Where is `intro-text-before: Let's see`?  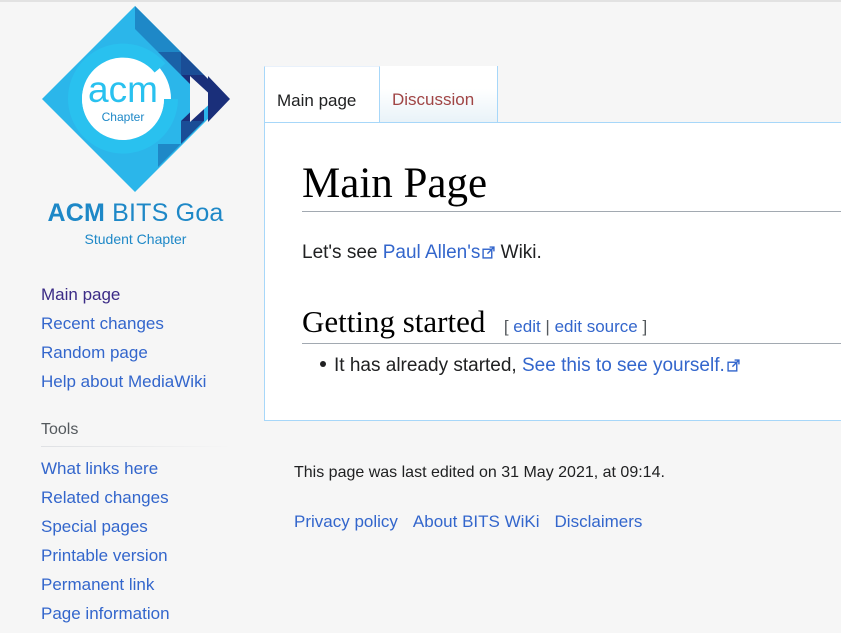 intro-text-before: Let's see is located at coordinates (342, 252).